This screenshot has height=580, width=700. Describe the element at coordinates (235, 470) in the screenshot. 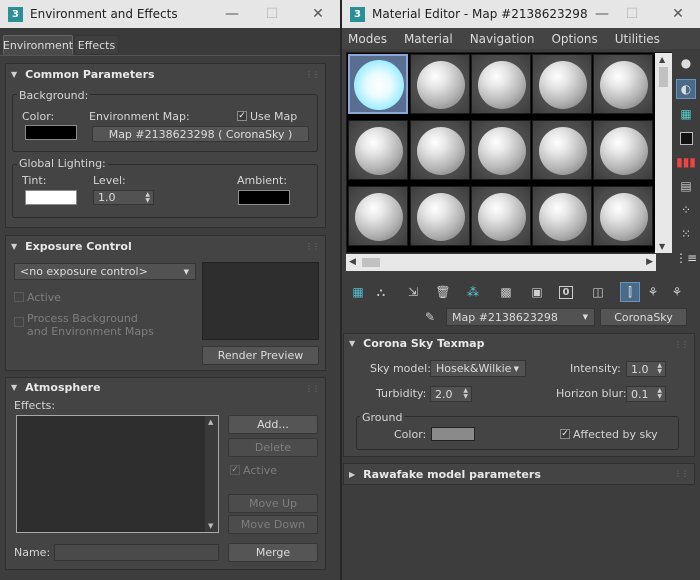

I see `effect-active-checkbox: ✓` at that location.